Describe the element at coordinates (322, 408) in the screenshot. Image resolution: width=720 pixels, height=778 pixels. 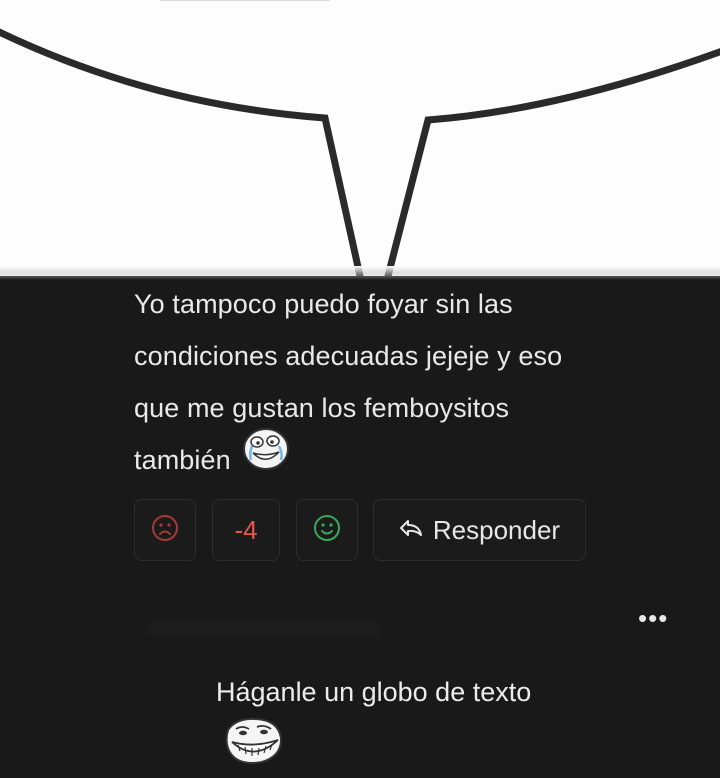
I see `comment-line: que me gustan los femboysitos` at that location.